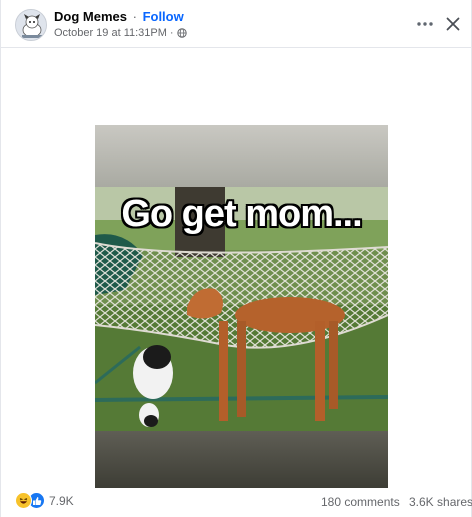 This screenshot has height=517, width=472. Describe the element at coordinates (181, 33) in the screenshot. I see `globe-icon` at that location.